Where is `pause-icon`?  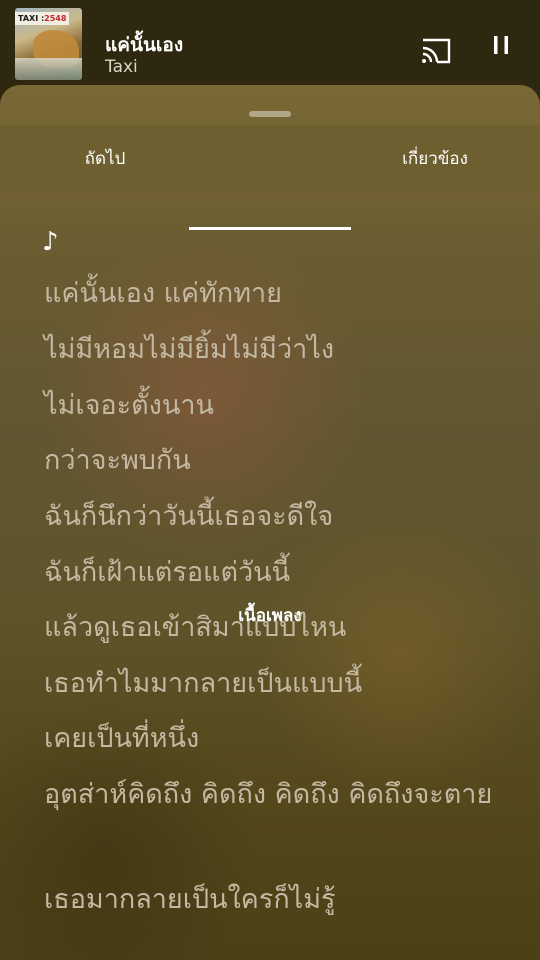
pause-icon is located at coordinates (501, 45).